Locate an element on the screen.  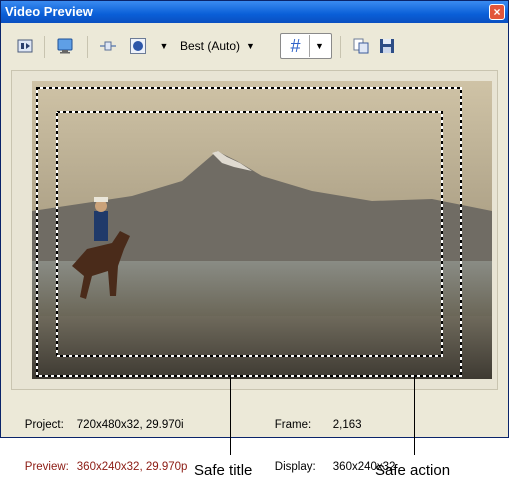
close-button: × is located at coordinates (497, 12).